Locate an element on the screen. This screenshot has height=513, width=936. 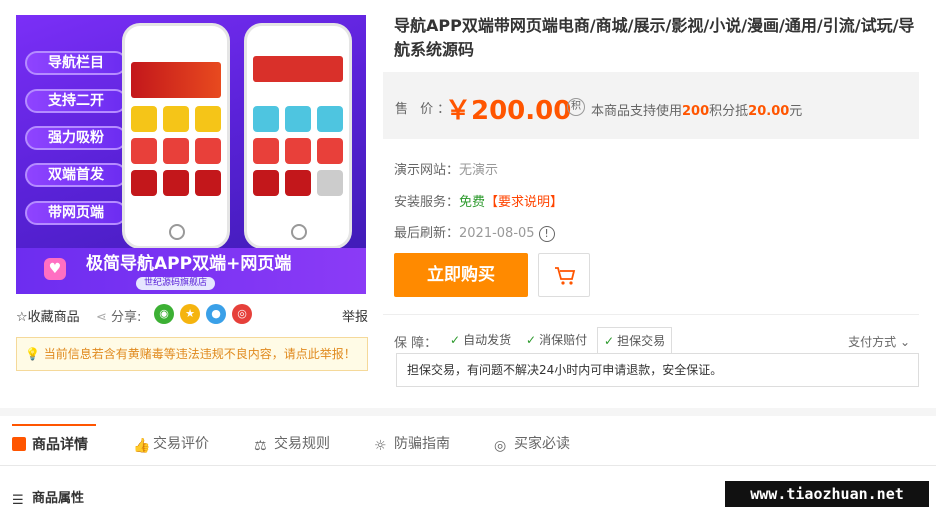
search-list-icon: ☰ is located at coordinates (18, 500).